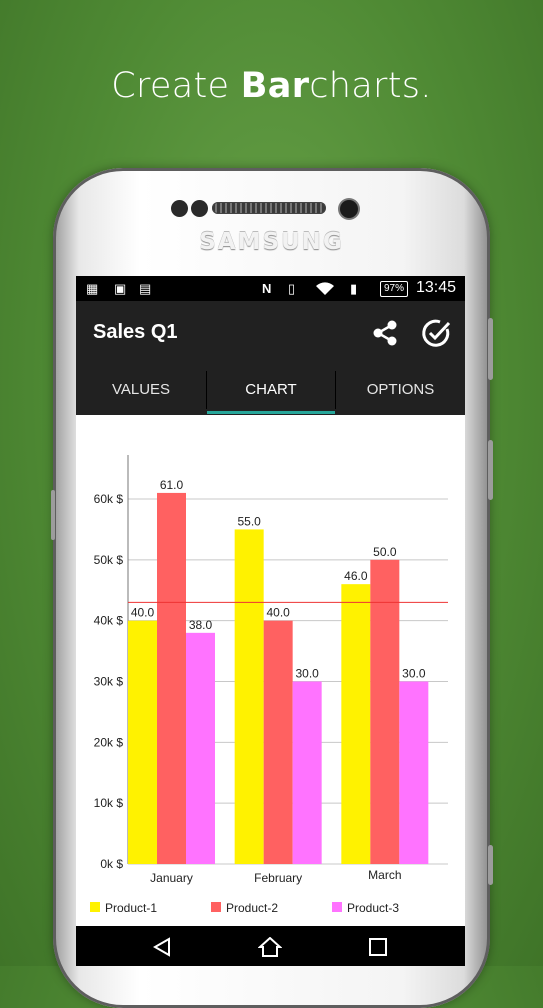 The width and height of the screenshot is (543, 1008). What do you see at coordinates (141, 390) in the screenshot?
I see `tab-values: VALUES` at bounding box center [141, 390].